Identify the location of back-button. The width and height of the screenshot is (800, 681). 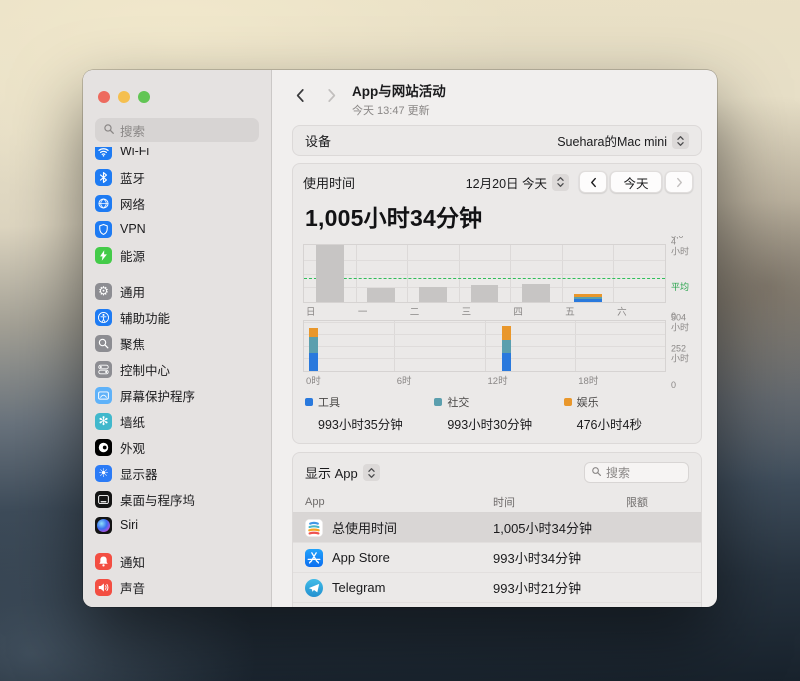
(300, 95).